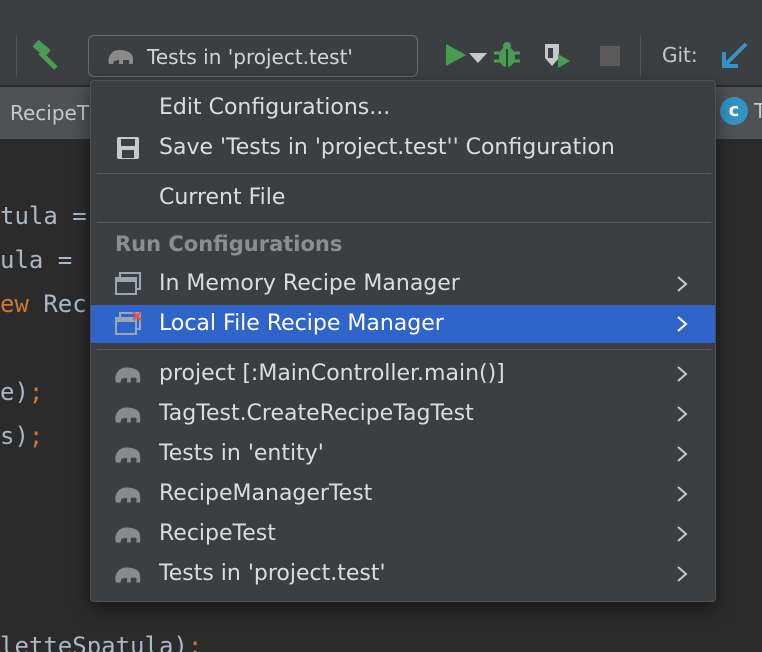 Image resolution: width=762 pixels, height=652 pixels. I want to click on debug-bug-icon, so click(507, 55).